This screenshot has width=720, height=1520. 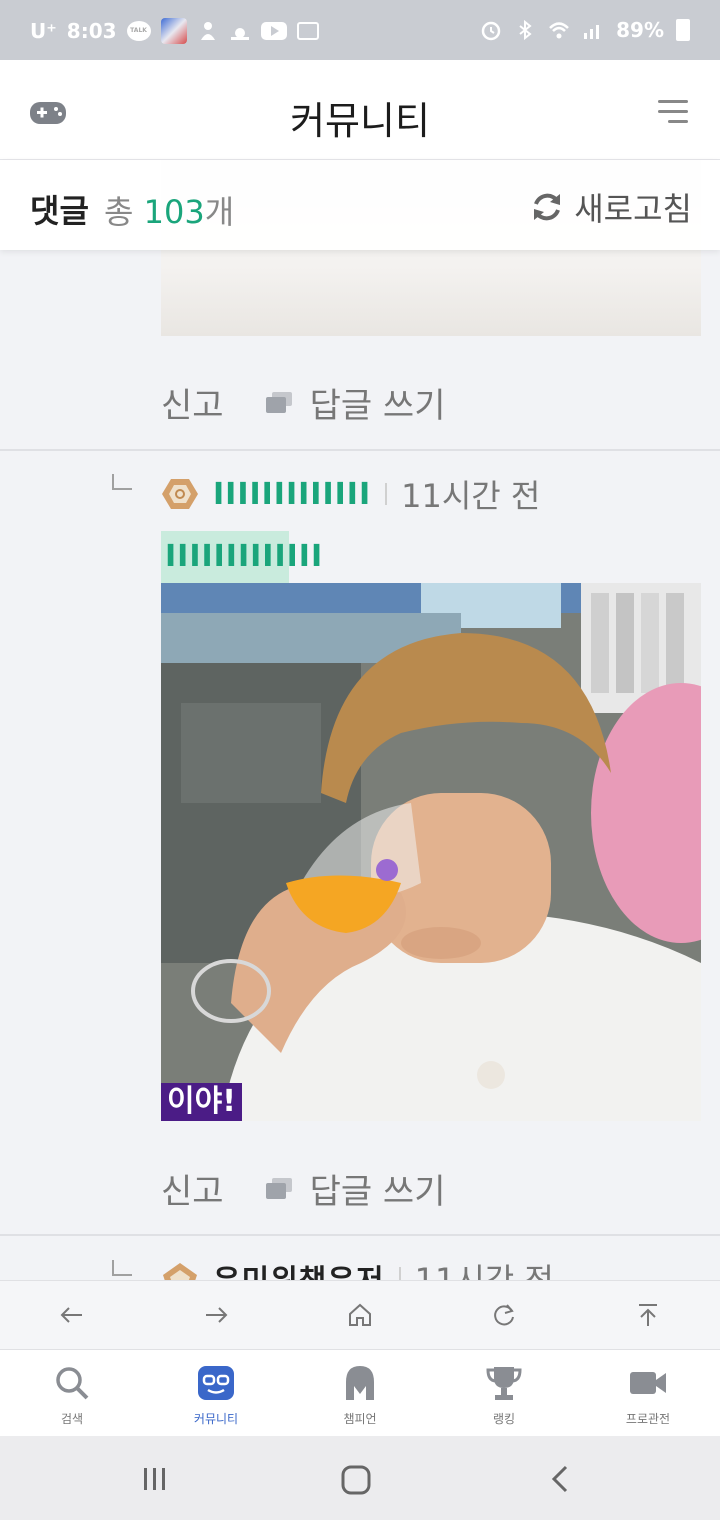 I want to click on battery-icon, so click(x=683, y=30).